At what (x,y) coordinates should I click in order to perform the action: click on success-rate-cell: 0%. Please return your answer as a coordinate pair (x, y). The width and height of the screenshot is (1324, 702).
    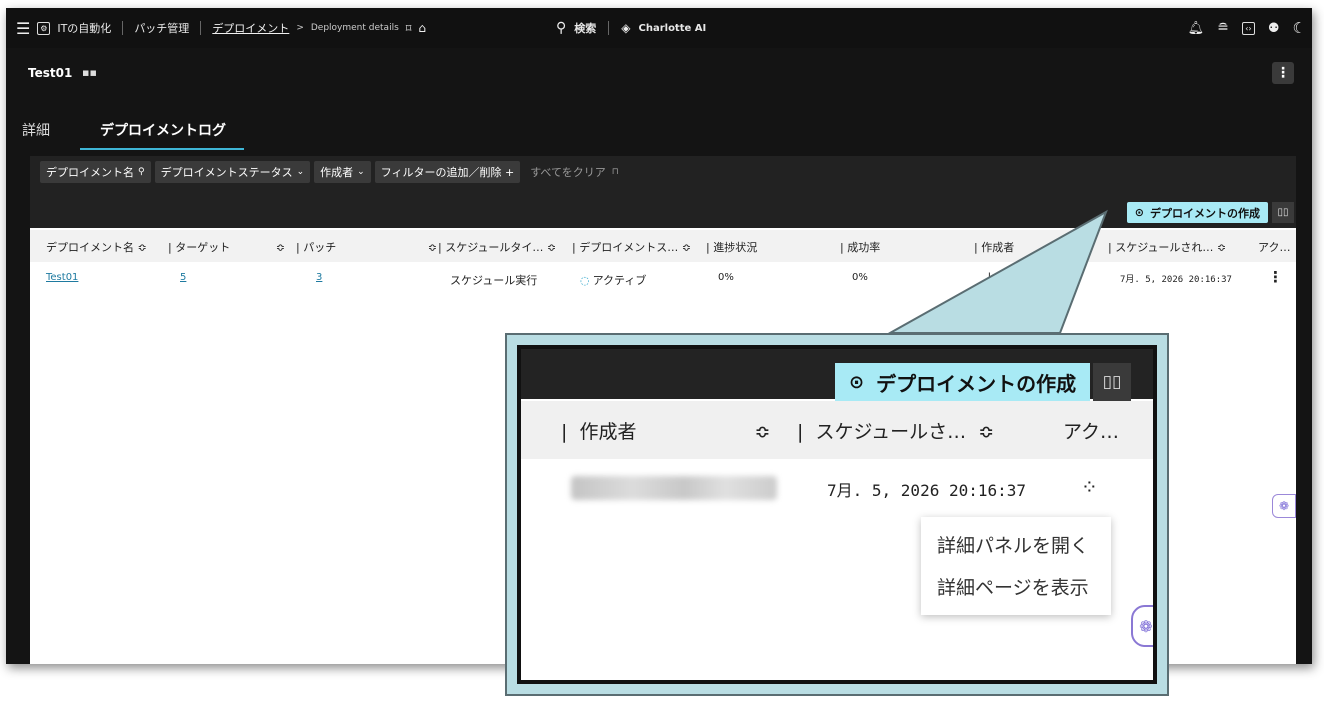
    Looking at the image, I should click on (860, 277).